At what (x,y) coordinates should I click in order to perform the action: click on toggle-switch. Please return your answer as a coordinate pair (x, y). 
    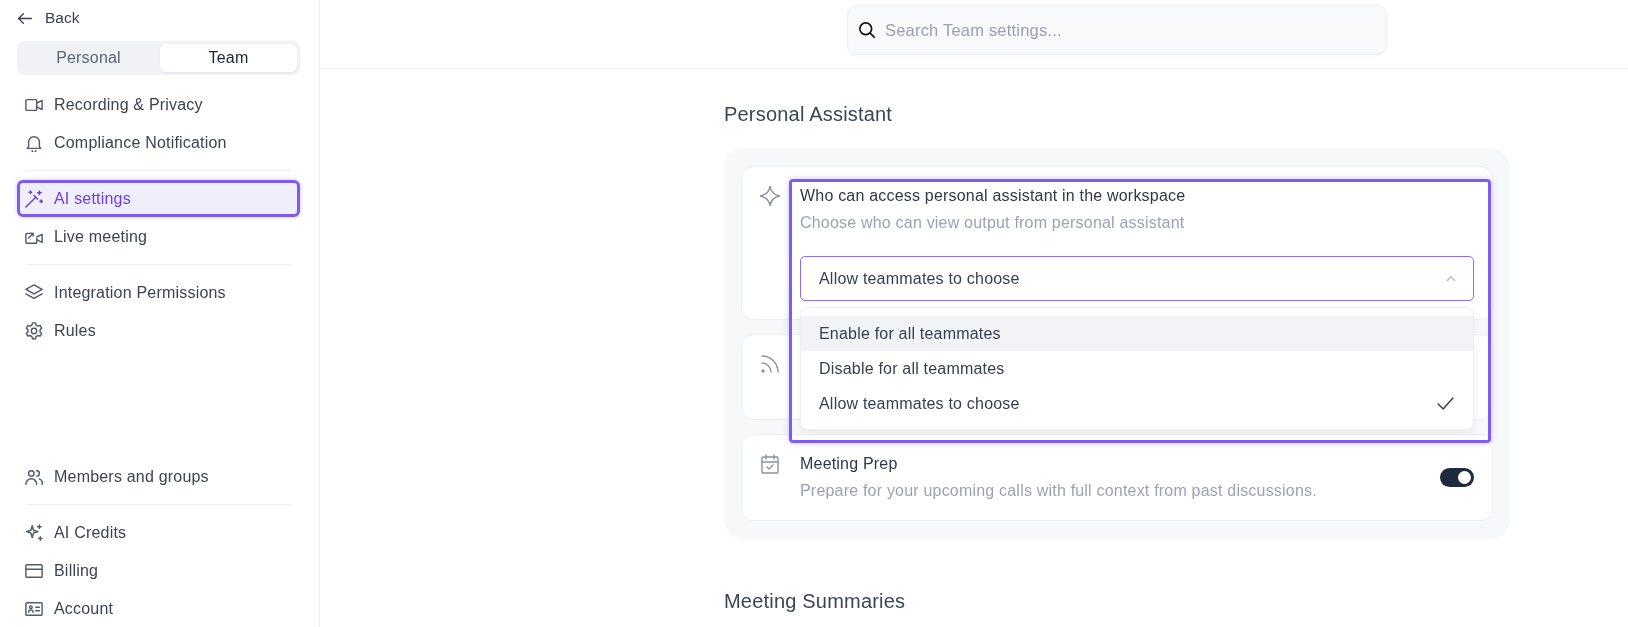
    Looking at the image, I should click on (1457, 477).